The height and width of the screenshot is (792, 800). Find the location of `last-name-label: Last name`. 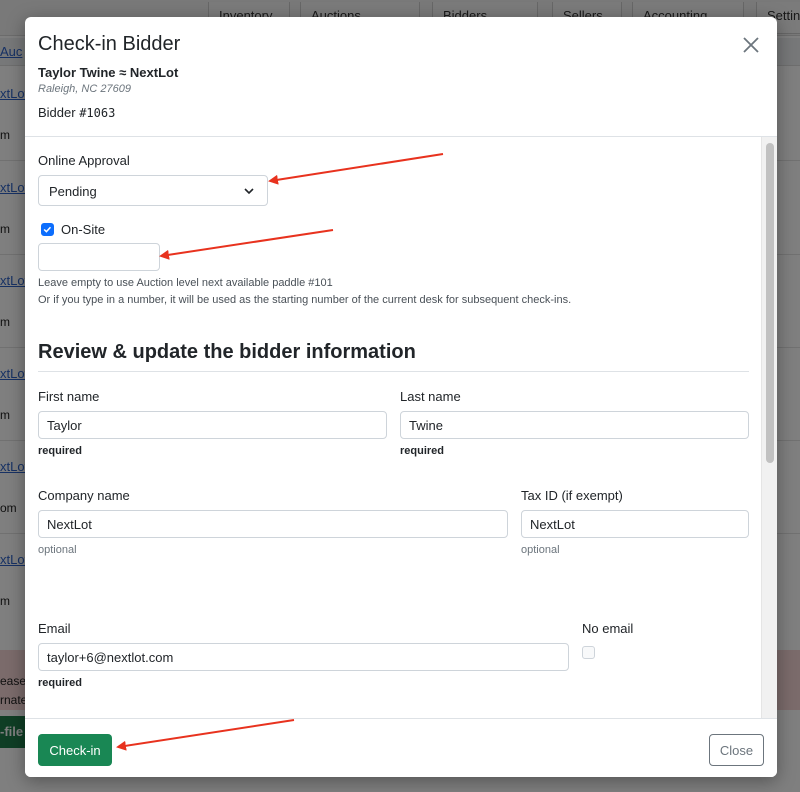

last-name-label: Last name is located at coordinates (430, 396).